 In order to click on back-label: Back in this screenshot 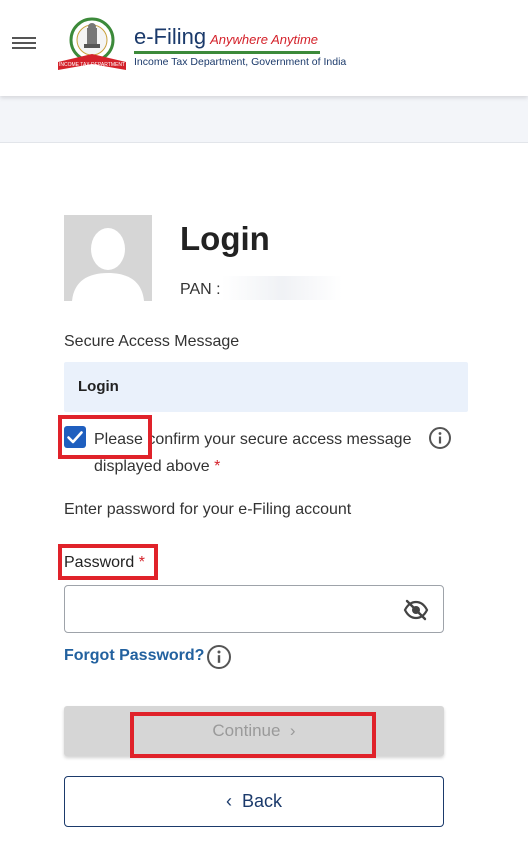, I will do `click(262, 801)`.